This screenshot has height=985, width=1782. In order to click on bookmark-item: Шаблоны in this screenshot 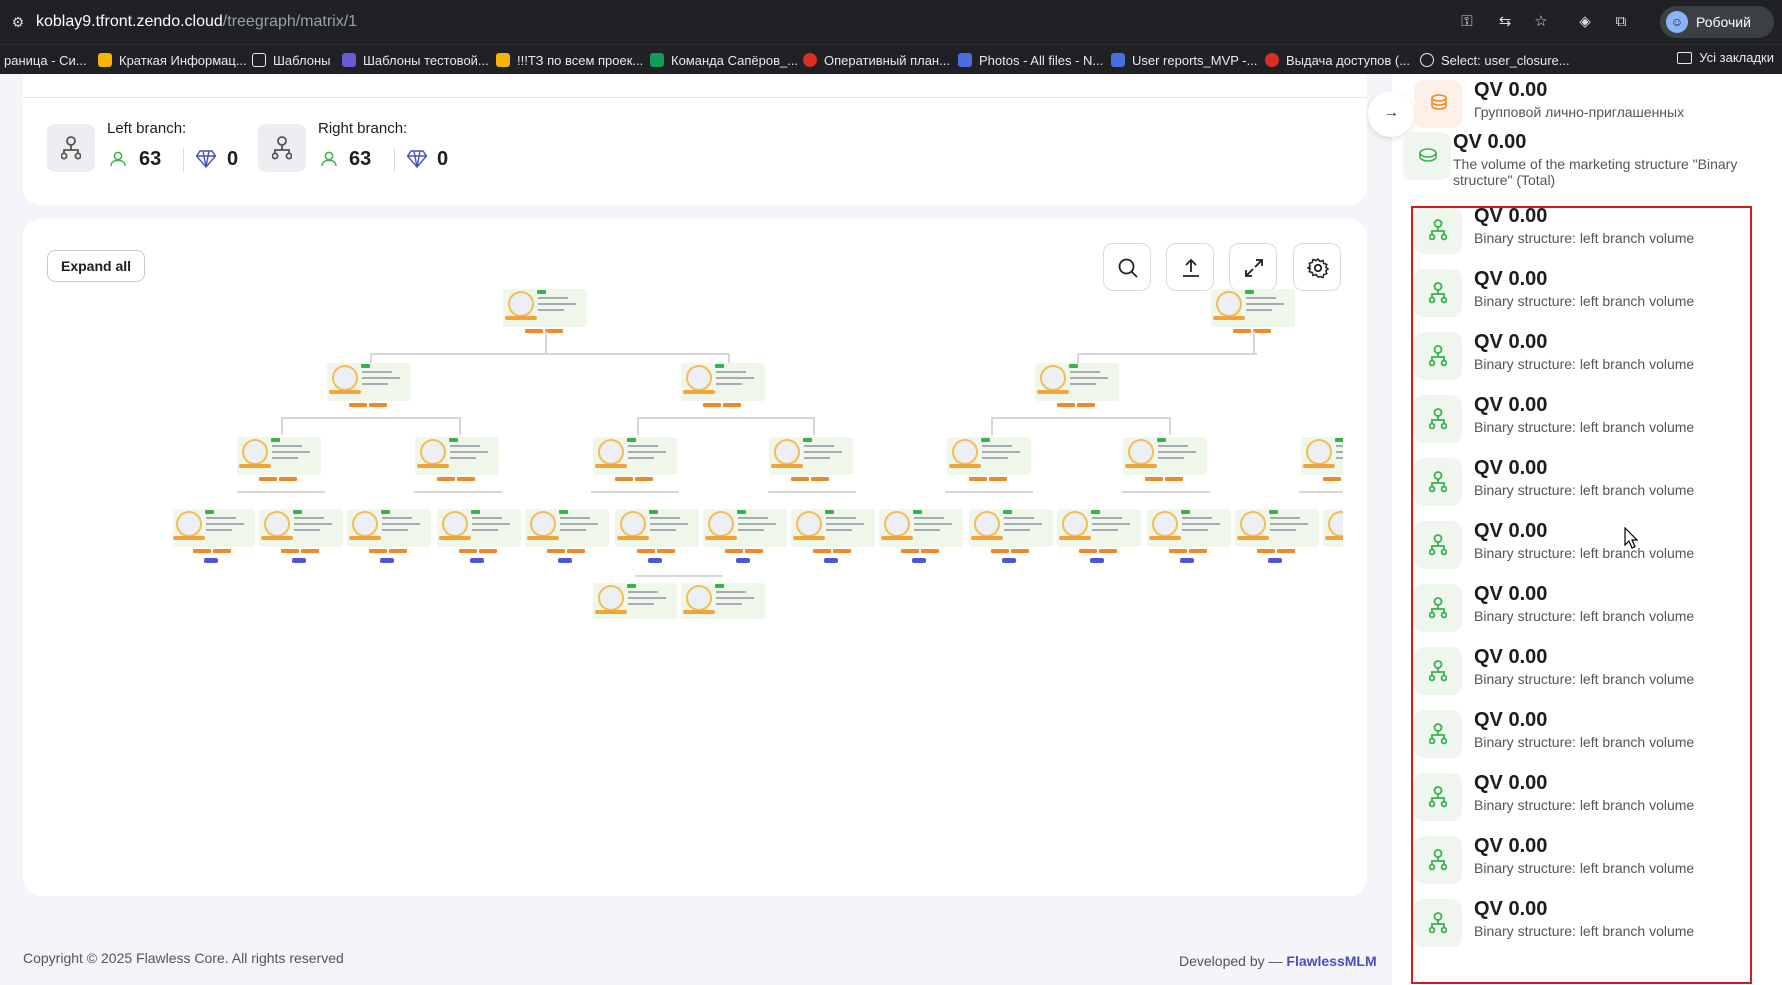, I will do `click(291, 60)`.